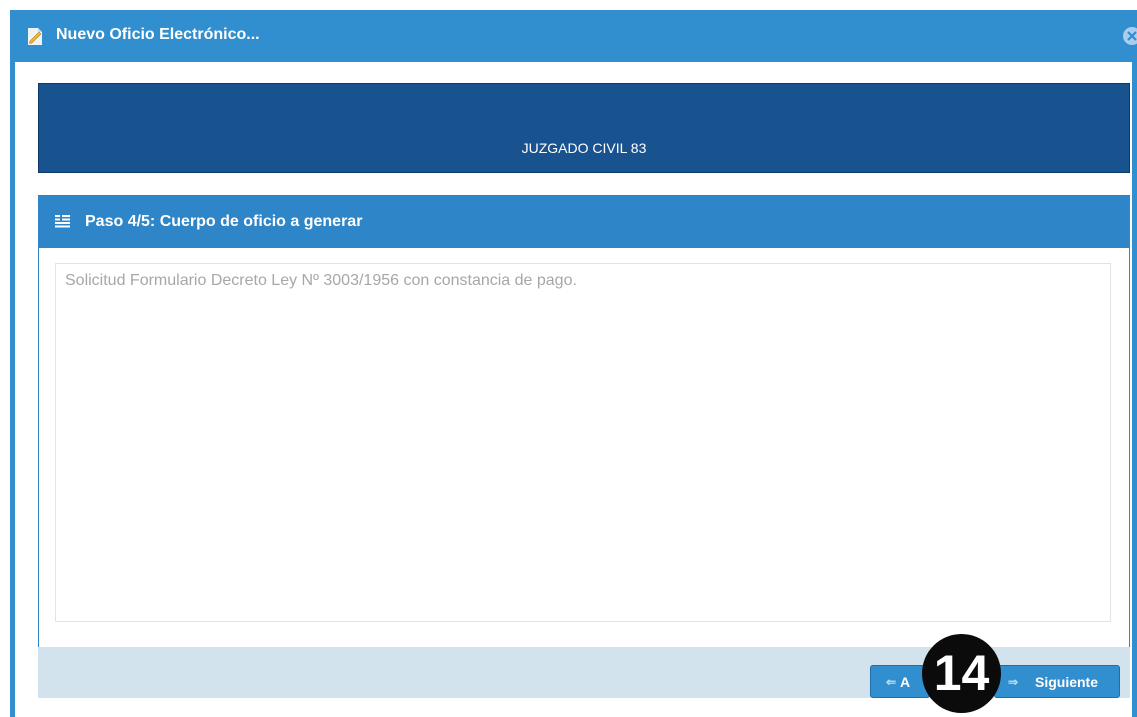 This screenshot has width=1137, height=717. Describe the element at coordinates (905, 681) in the screenshot. I see `back-button-label: A` at that location.